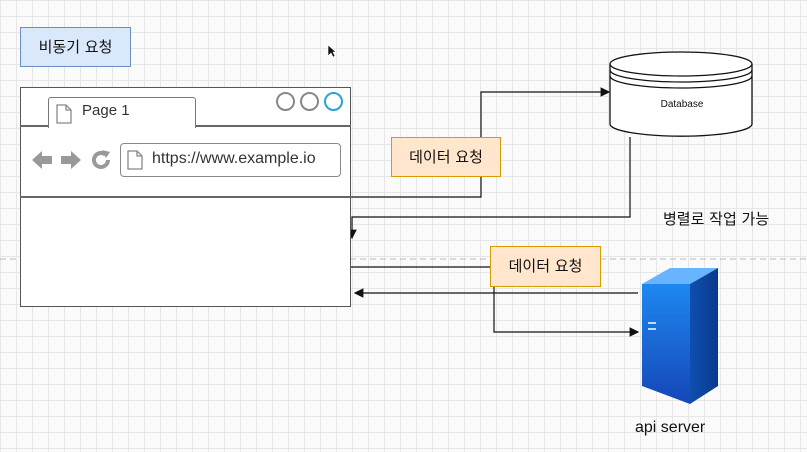 This screenshot has height=452, width=807. Describe the element at coordinates (185, 197) in the screenshot. I see `browser-content-divider` at that location.